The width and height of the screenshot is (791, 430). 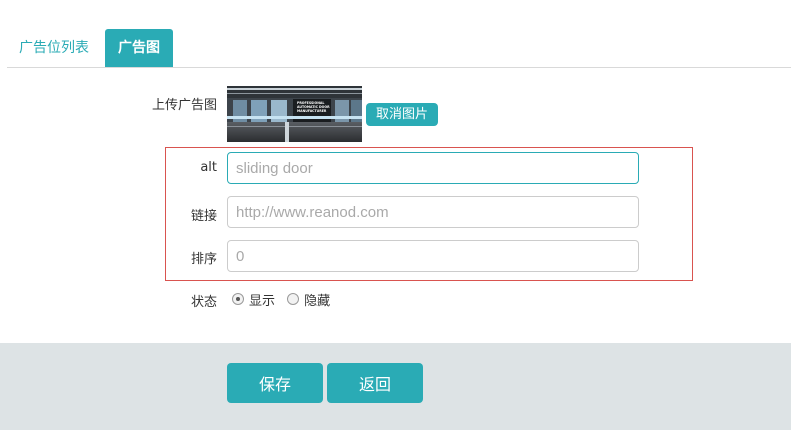 What do you see at coordinates (317, 301) in the screenshot?
I see `status-option-hide-label: 隐藏` at bounding box center [317, 301].